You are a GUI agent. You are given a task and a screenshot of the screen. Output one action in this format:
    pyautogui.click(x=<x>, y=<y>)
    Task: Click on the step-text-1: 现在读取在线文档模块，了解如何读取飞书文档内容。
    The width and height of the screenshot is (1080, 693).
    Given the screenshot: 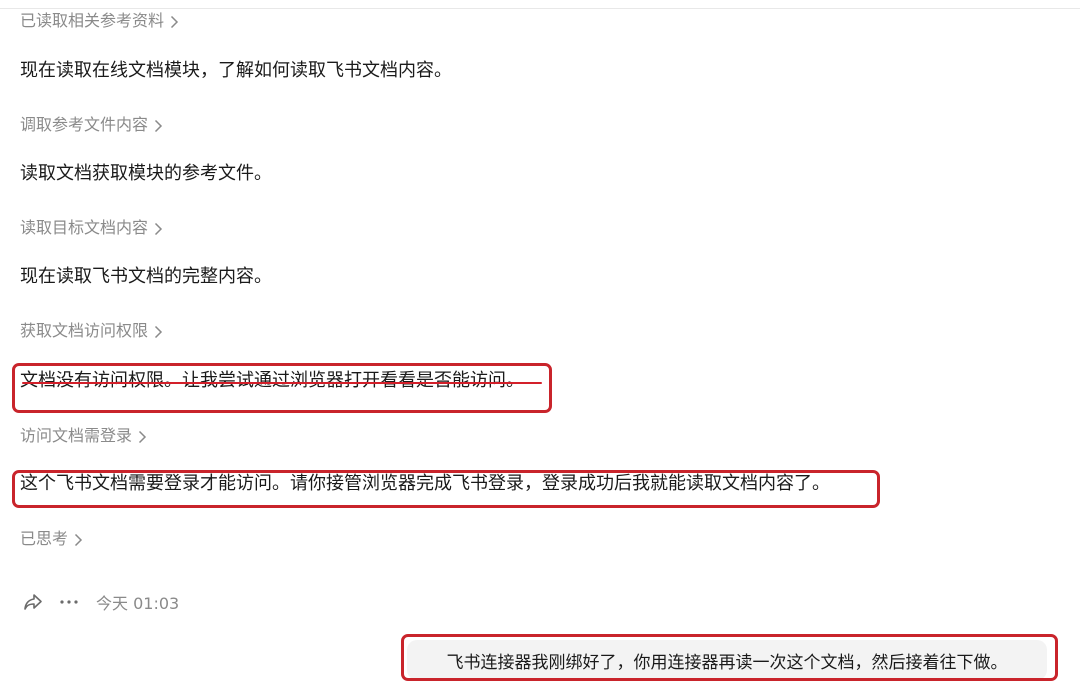 What is the action you would take?
    pyautogui.click(x=236, y=70)
    